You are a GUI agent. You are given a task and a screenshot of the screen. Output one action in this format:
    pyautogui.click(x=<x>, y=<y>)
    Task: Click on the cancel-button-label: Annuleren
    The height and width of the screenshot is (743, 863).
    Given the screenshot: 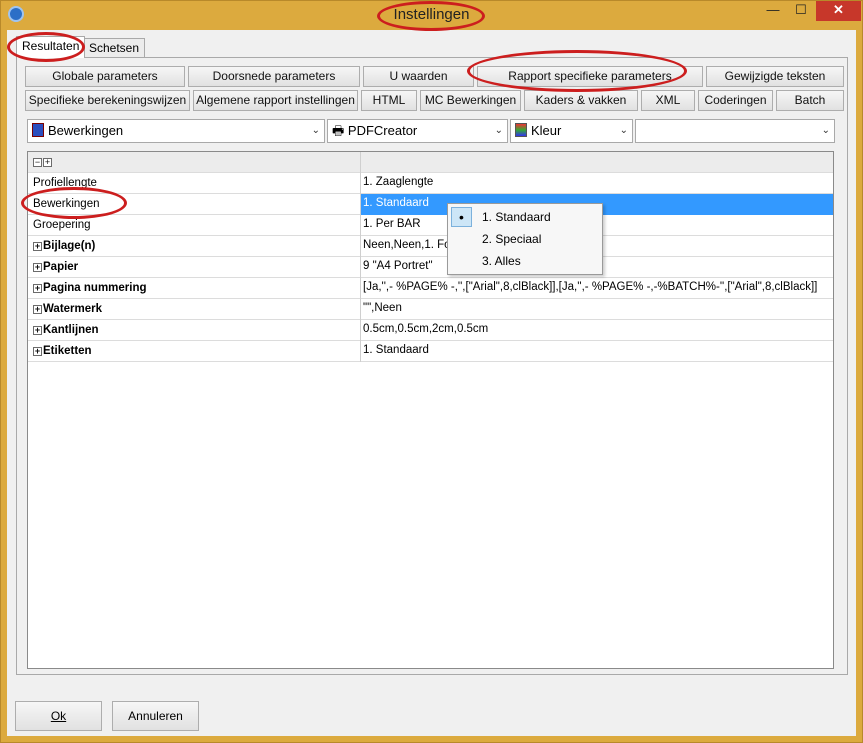 What is the action you would take?
    pyautogui.click(x=155, y=716)
    